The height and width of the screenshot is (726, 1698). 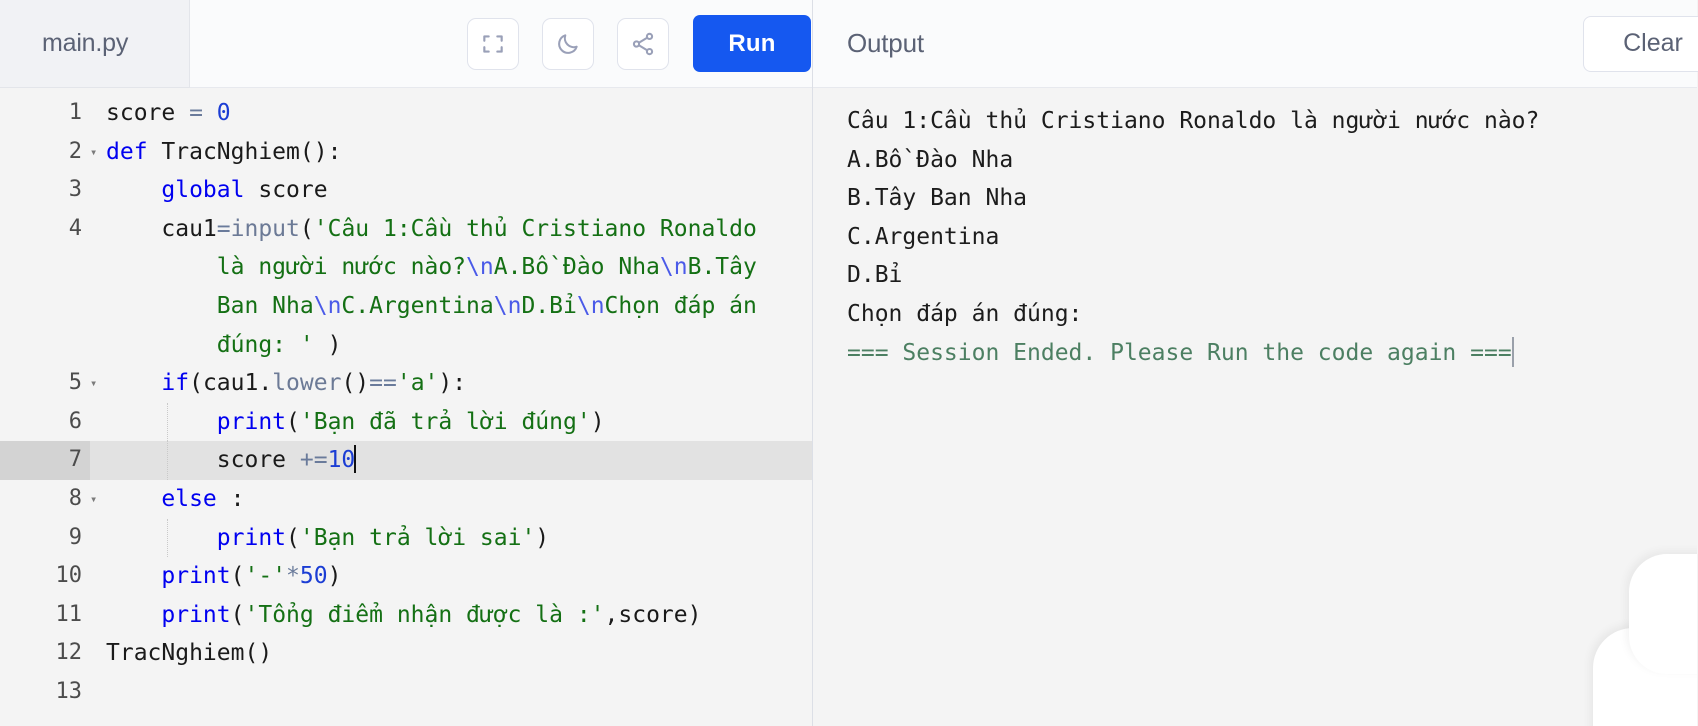 What do you see at coordinates (451, 383) in the screenshot?
I see `code-line-text: if(cau1.lower()=='a'):` at bounding box center [451, 383].